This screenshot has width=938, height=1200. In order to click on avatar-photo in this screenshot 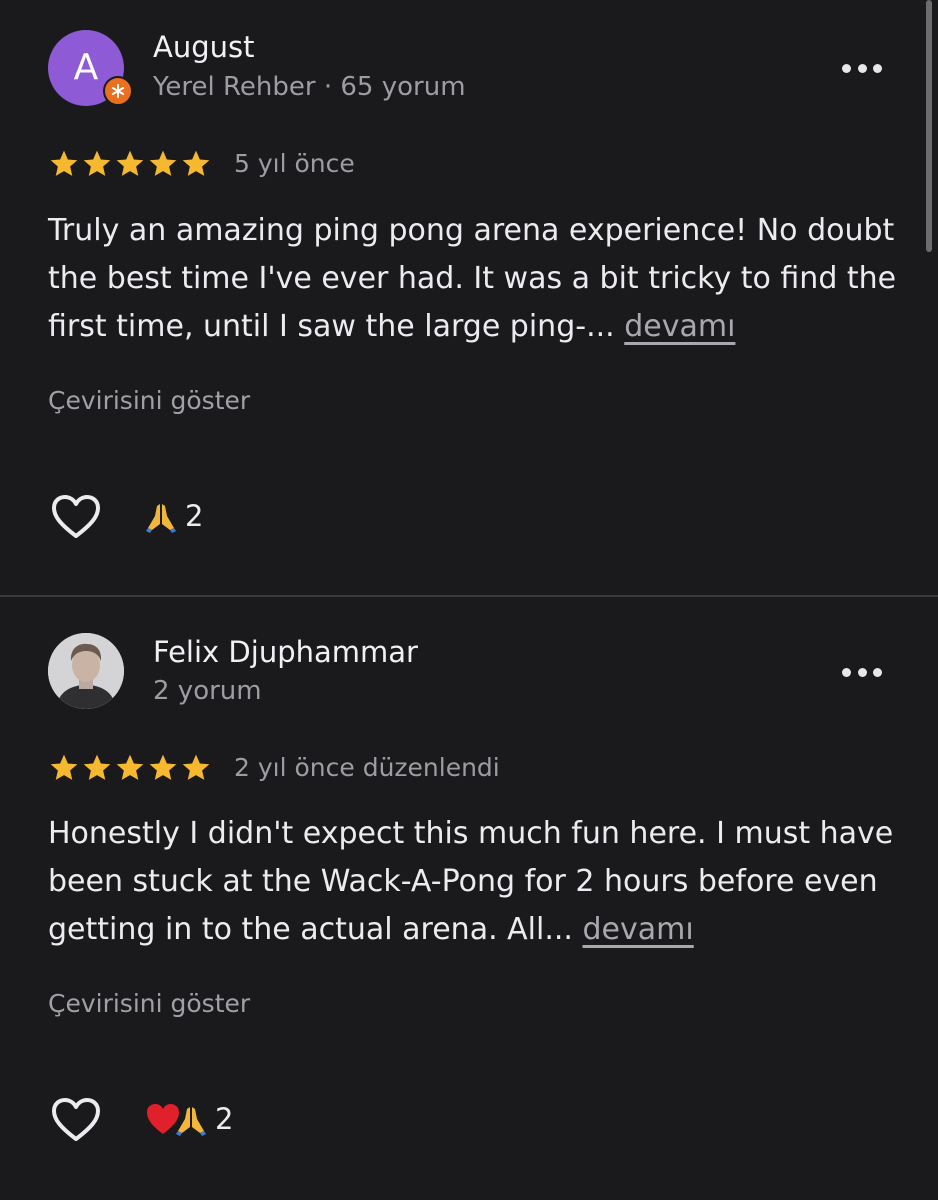, I will do `click(86, 671)`.